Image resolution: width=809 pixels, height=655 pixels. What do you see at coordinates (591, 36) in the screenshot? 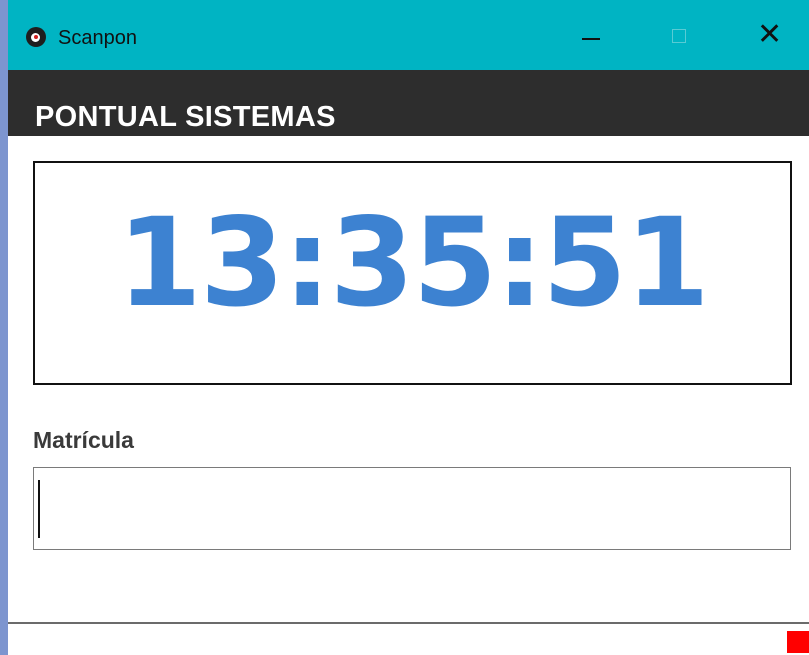
I see `minimize-button` at bounding box center [591, 36].